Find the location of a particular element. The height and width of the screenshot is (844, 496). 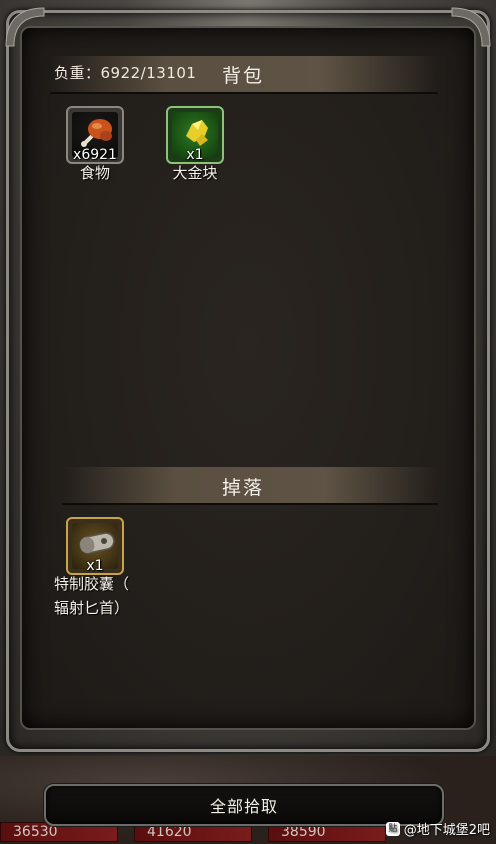

item-name-line2: 辐射匕首） is located at coordinates (92, 608).